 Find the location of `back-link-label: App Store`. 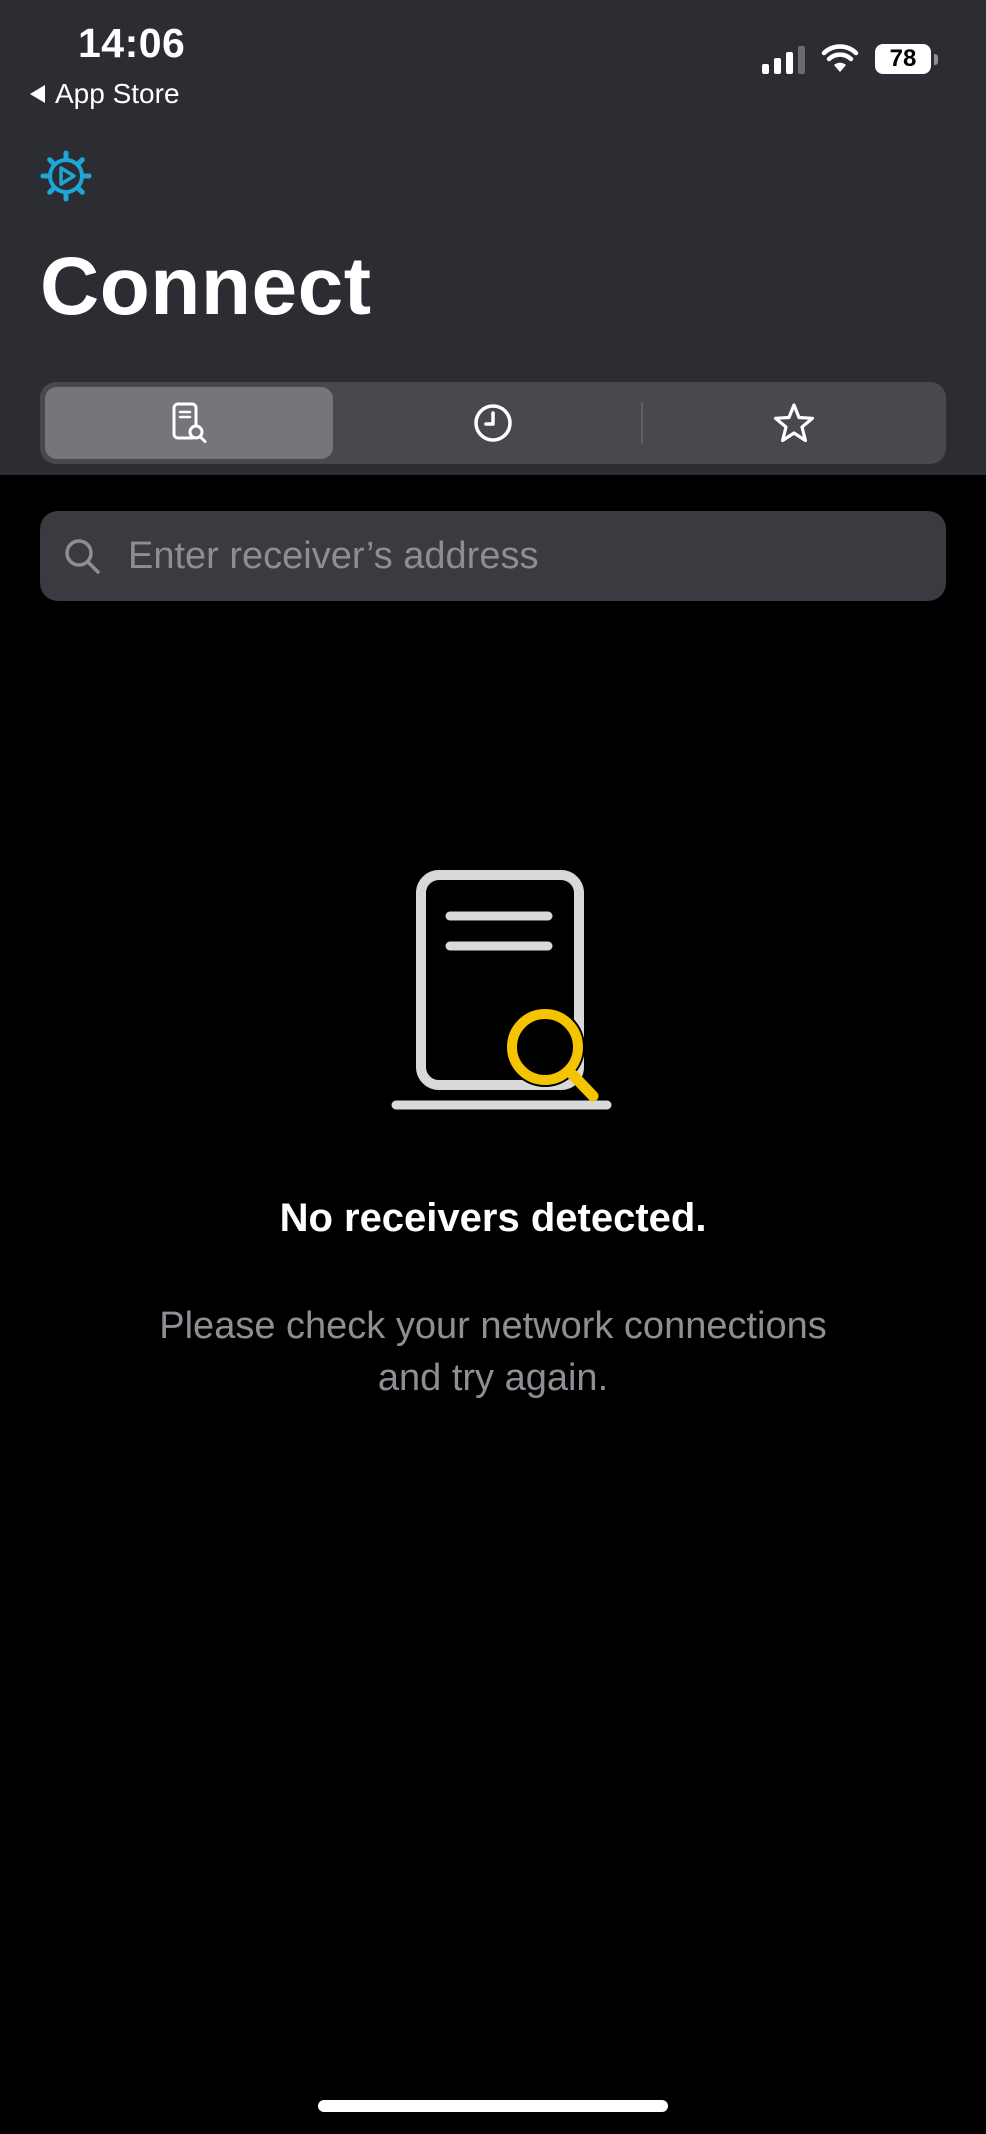

back-link-label: App Store is located at coordinates (117, 93).